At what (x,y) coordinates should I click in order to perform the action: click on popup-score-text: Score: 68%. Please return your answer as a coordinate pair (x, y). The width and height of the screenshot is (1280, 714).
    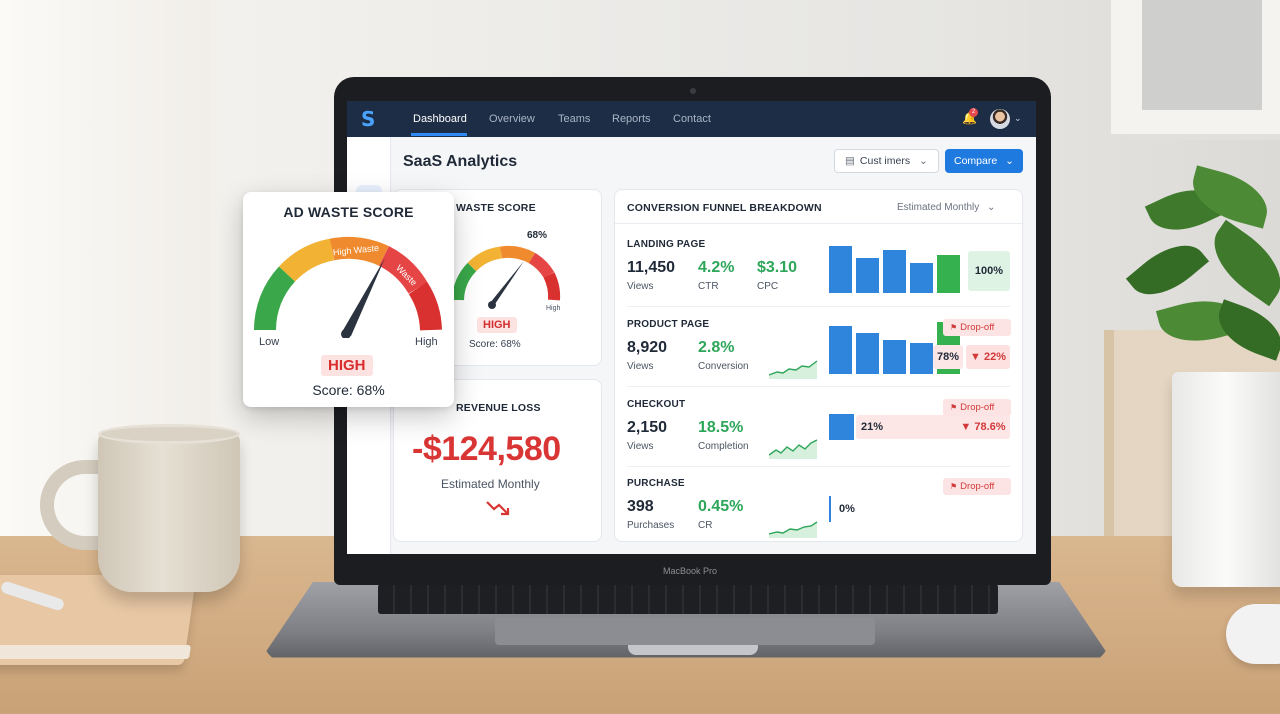
    Looking at the image, I should click on (348, 390).